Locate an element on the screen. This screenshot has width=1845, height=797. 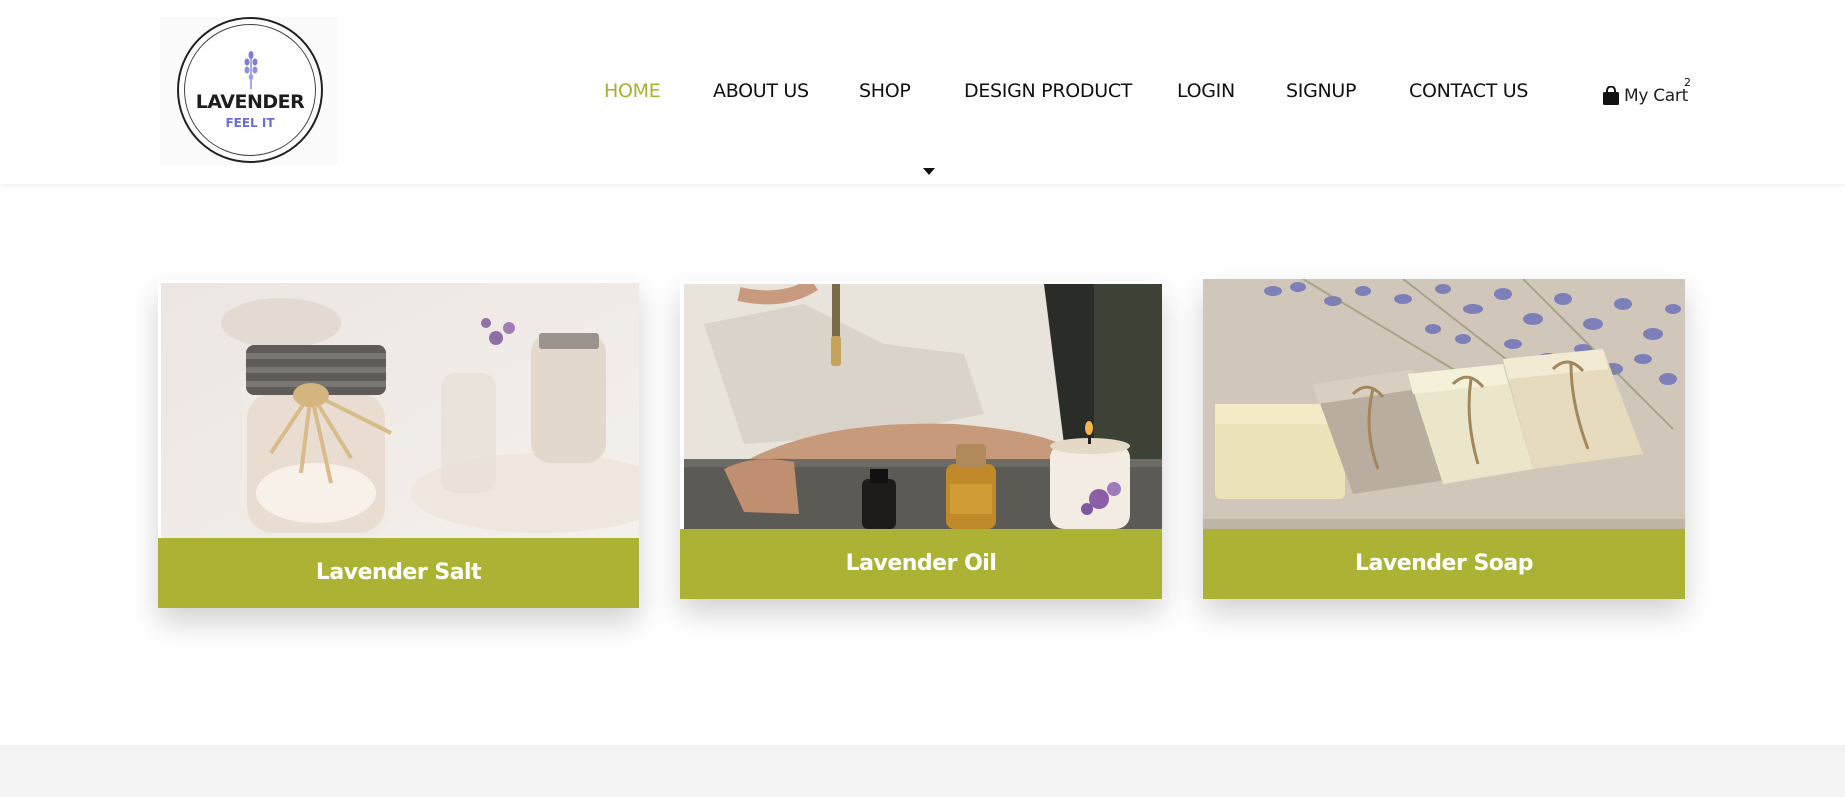
chevron-down-icon is located at coordinates (929, 171).